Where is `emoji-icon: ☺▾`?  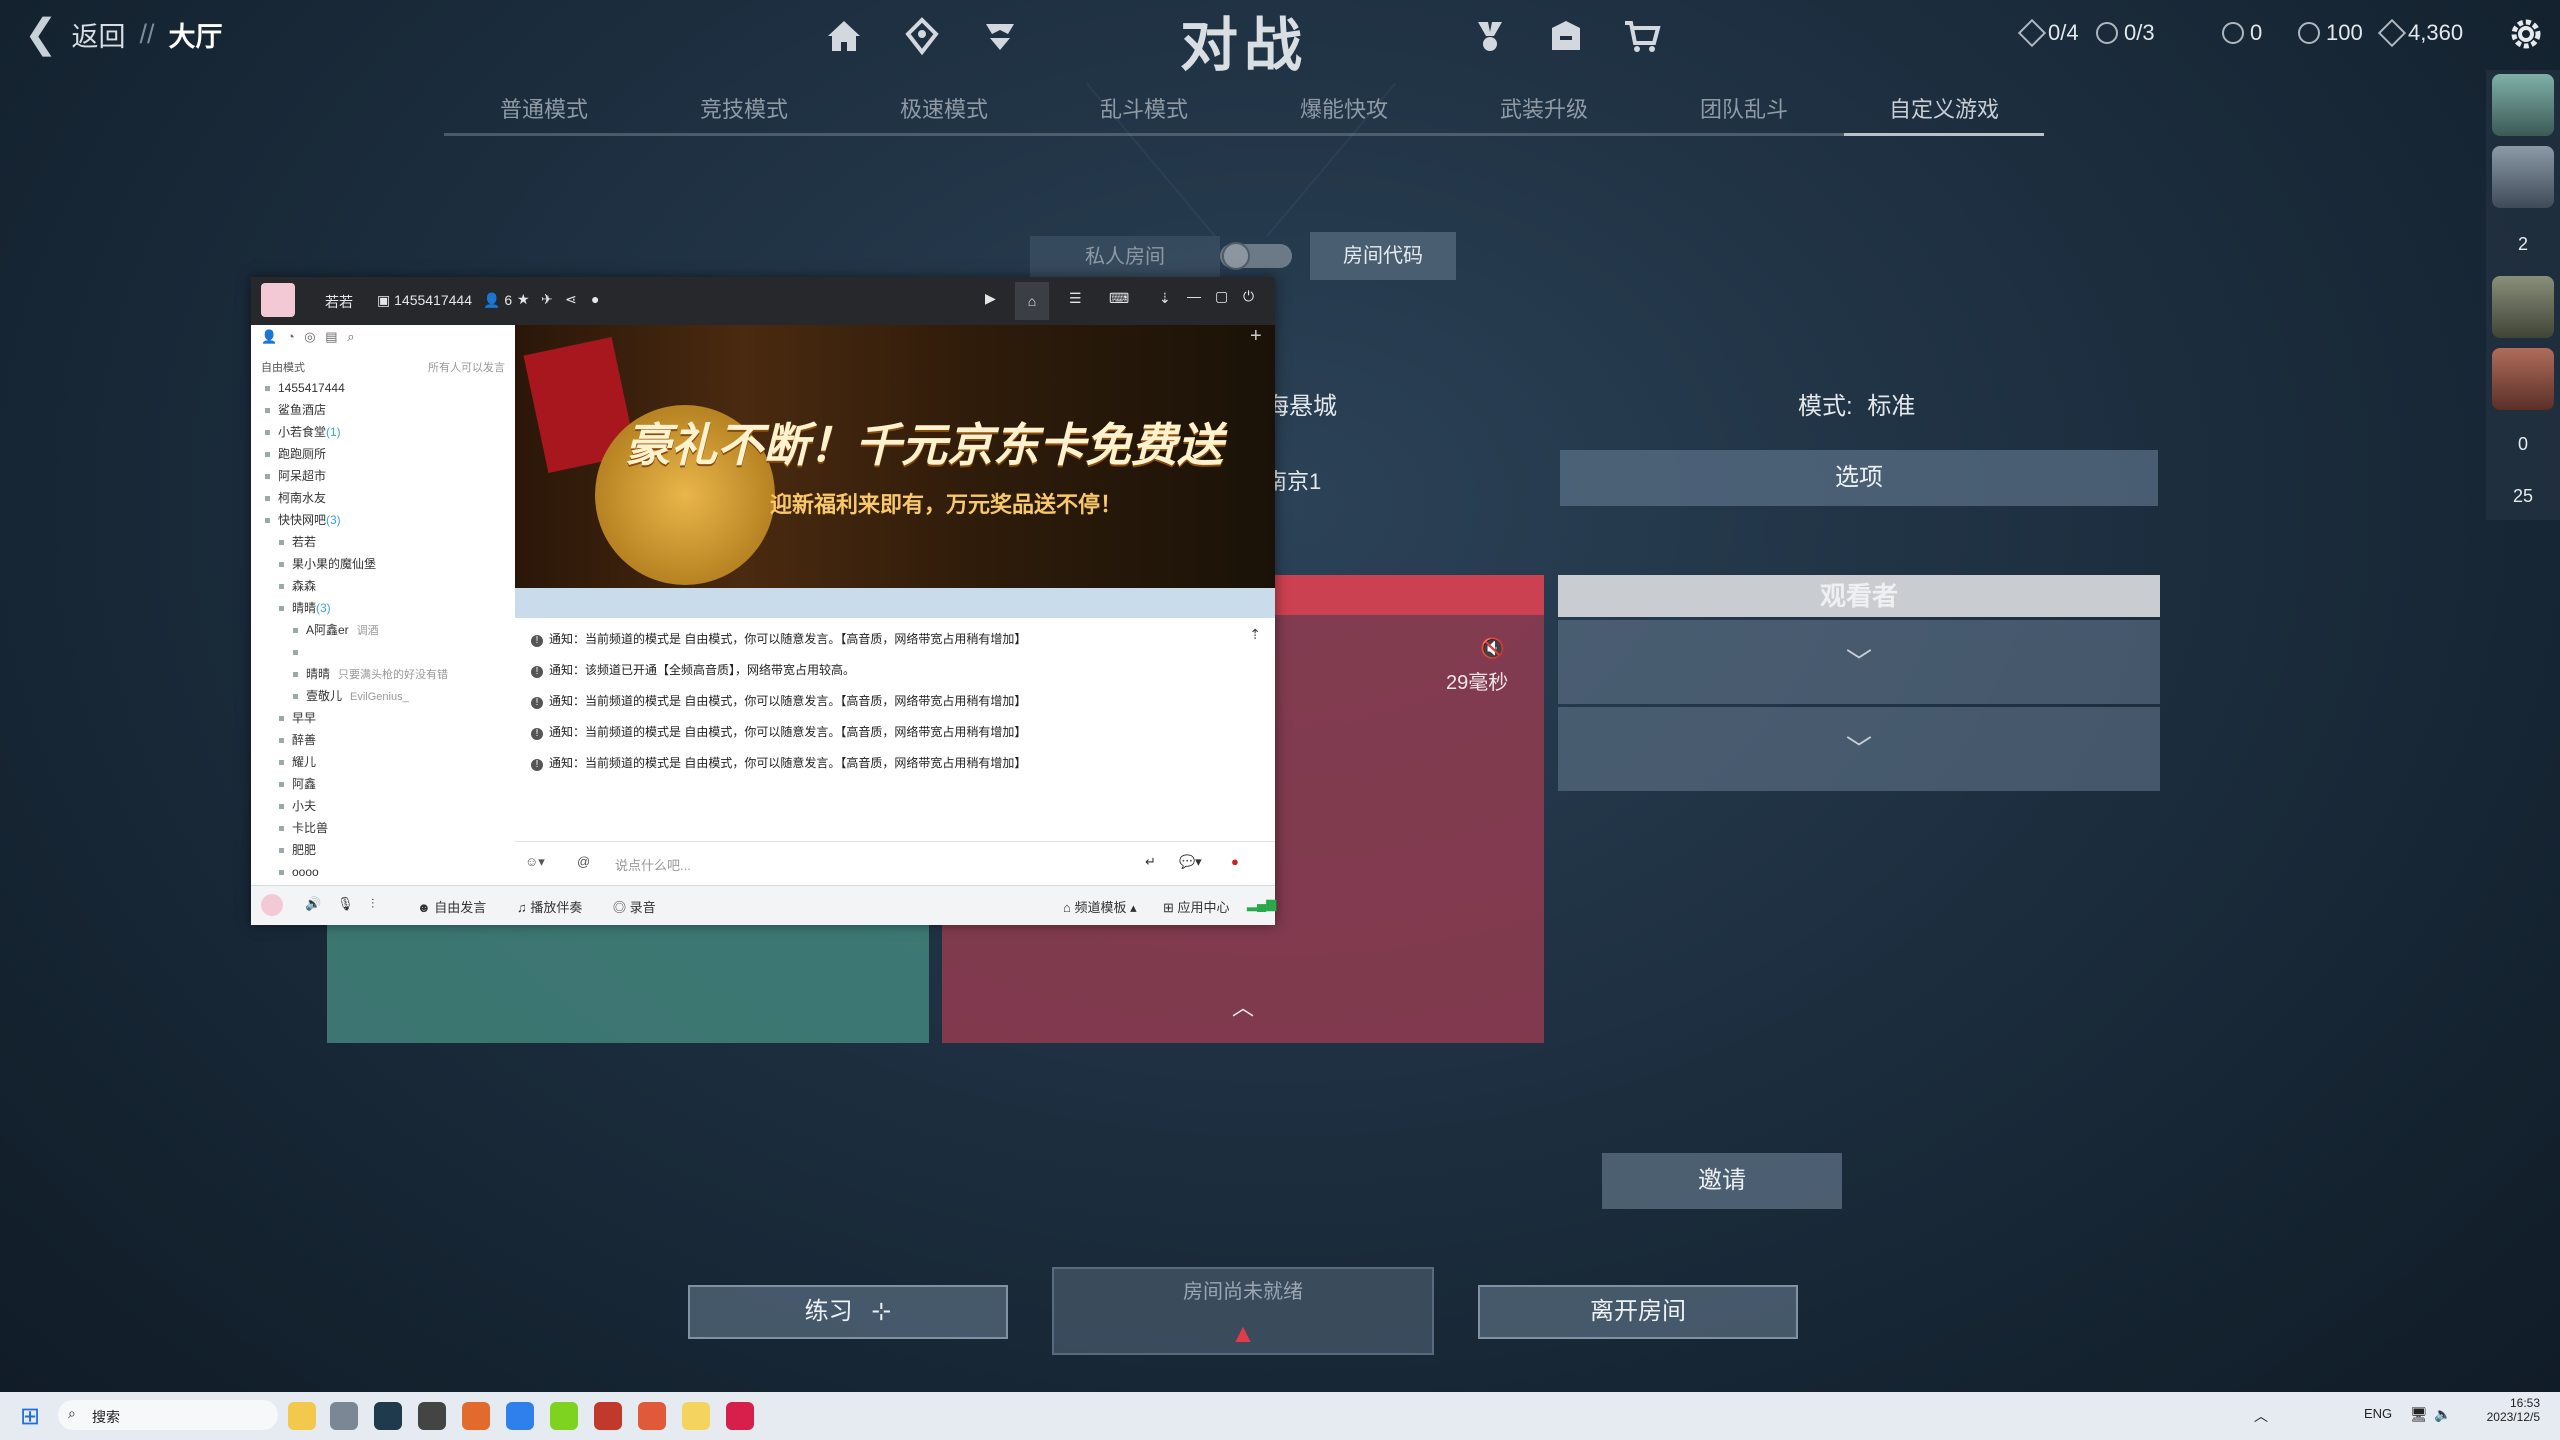
emoji-icon: ☺▾ is located at coordinates (535, 862).